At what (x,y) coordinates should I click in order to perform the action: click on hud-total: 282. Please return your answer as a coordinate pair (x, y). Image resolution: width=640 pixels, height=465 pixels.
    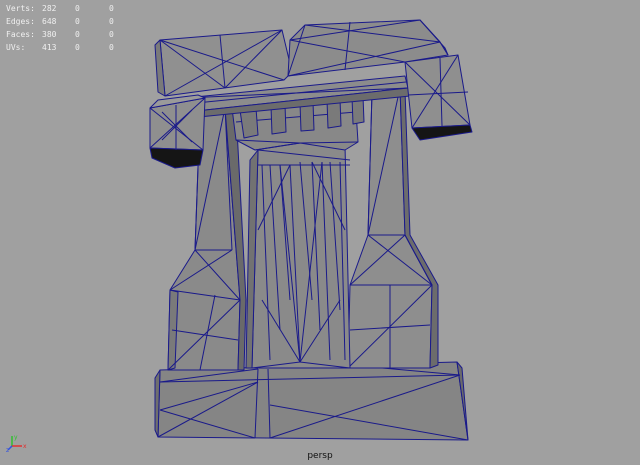
    Looking at the image, I should click on (49, 8).